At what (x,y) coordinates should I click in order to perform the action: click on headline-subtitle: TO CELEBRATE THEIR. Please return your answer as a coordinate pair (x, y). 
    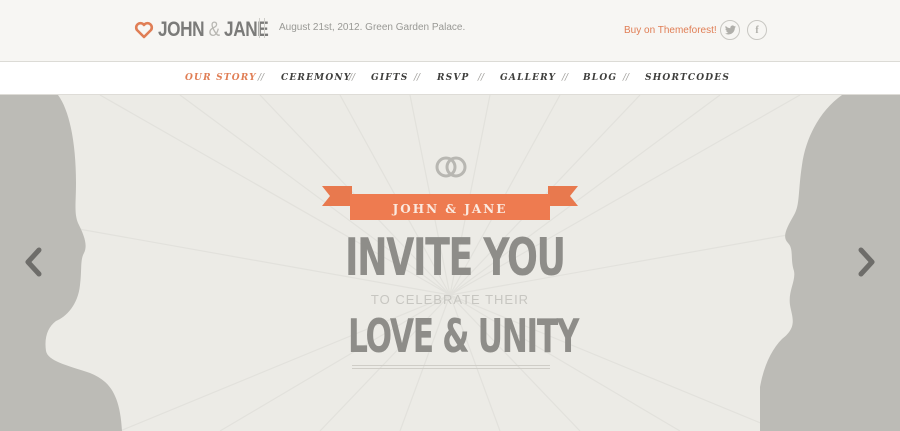
    Looking at the image, I should click on (450, 299).